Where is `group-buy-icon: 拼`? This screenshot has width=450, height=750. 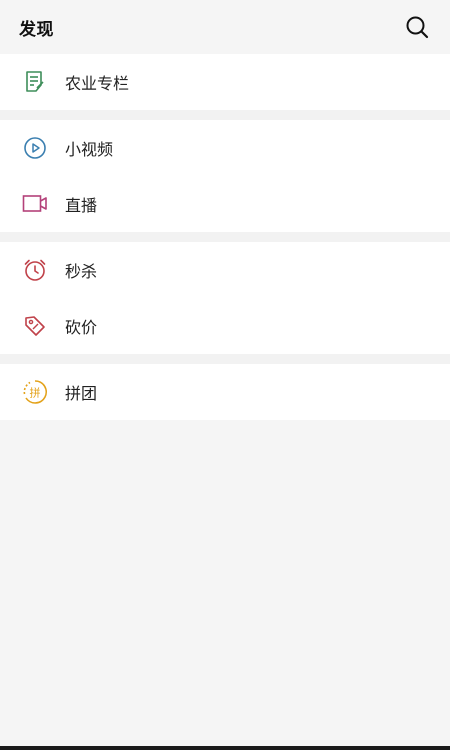
group-buy-icon: 拼 is located at coordinates (35, 392).